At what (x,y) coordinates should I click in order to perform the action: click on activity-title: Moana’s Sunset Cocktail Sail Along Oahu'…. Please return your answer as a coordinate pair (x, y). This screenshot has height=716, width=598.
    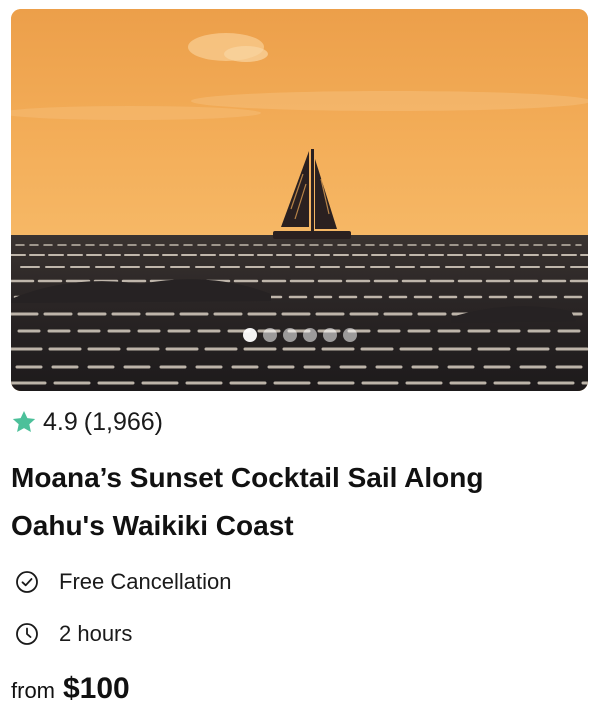
    Looking at the image, I should click on (296, 502).